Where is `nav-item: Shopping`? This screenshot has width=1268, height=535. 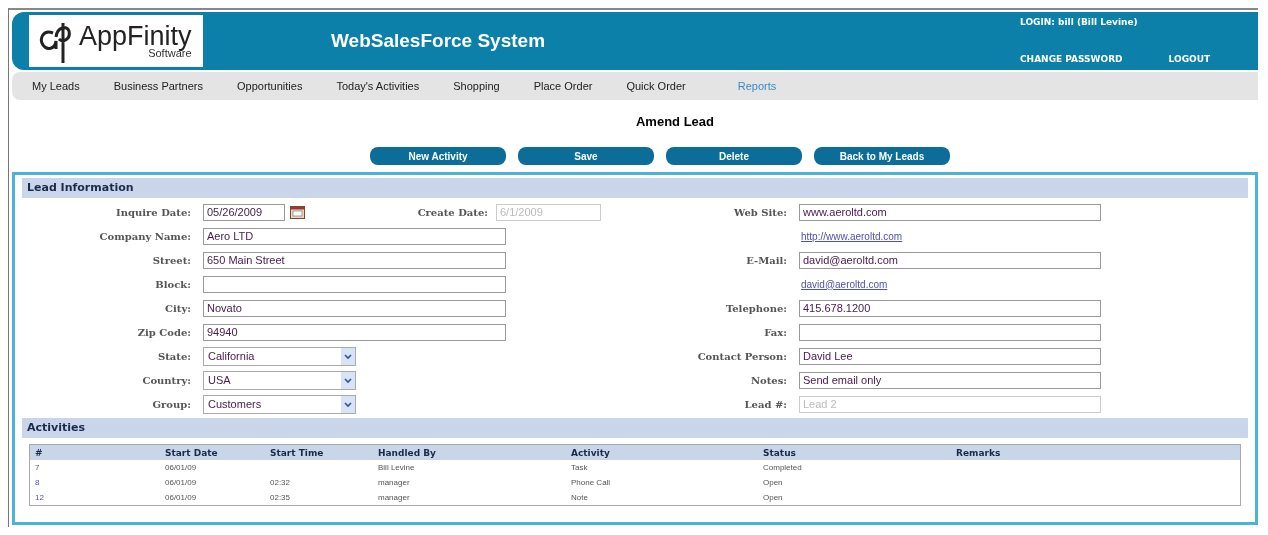 nav-item: Shopping is located at coordinates (476, 86).